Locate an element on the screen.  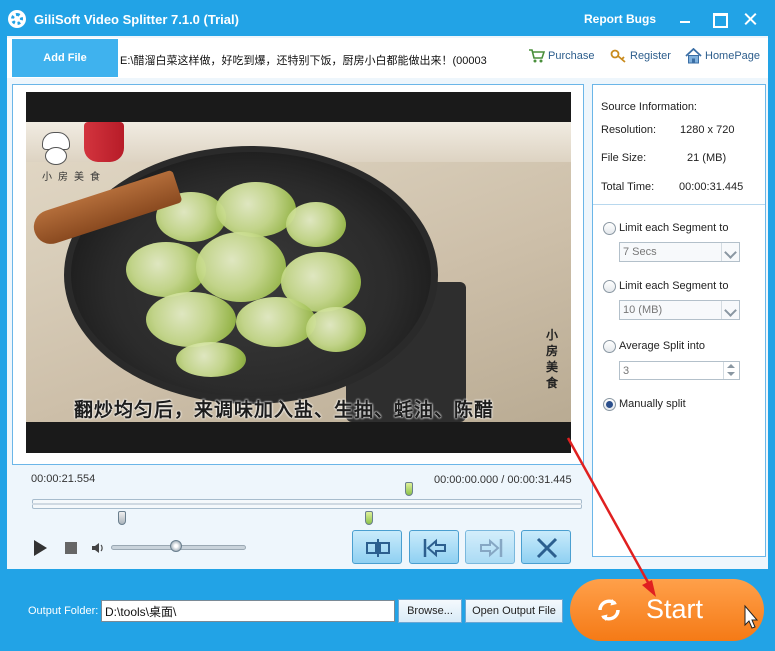
bottle is located at coordinates (104, 142).